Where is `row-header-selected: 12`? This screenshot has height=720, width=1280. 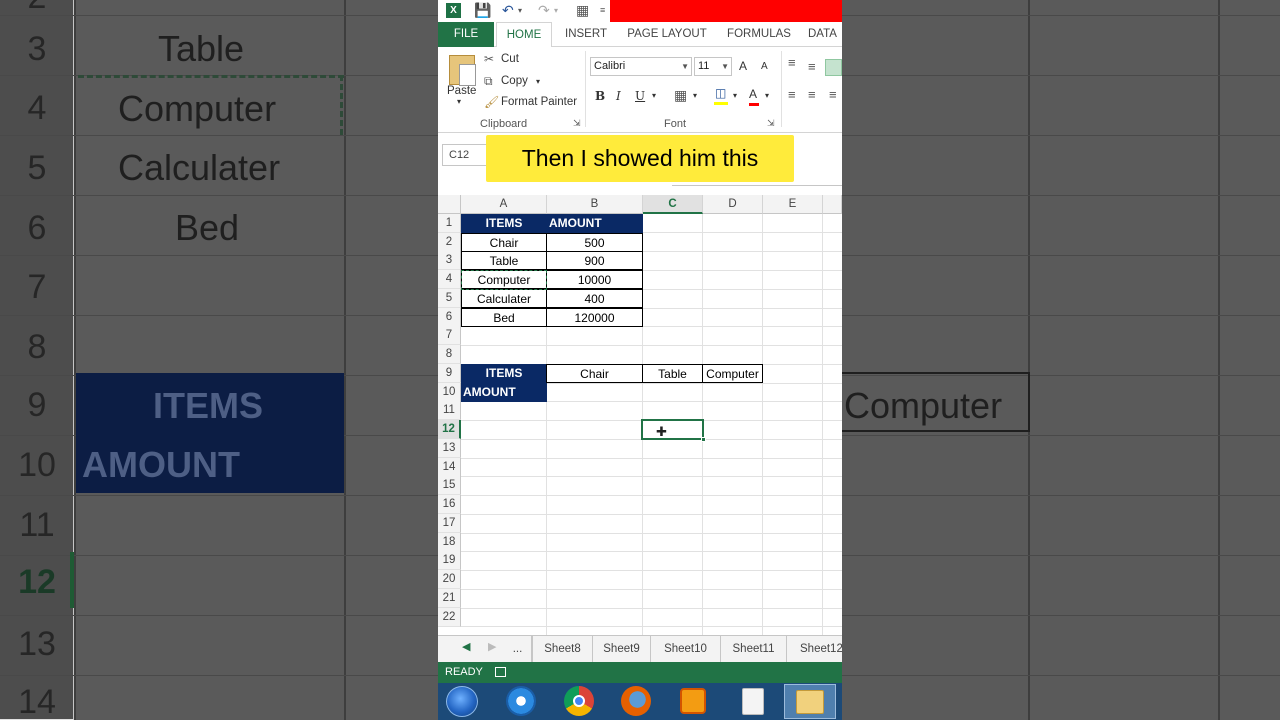
row-header-selected: 12 is located at coordinates (449, 429).